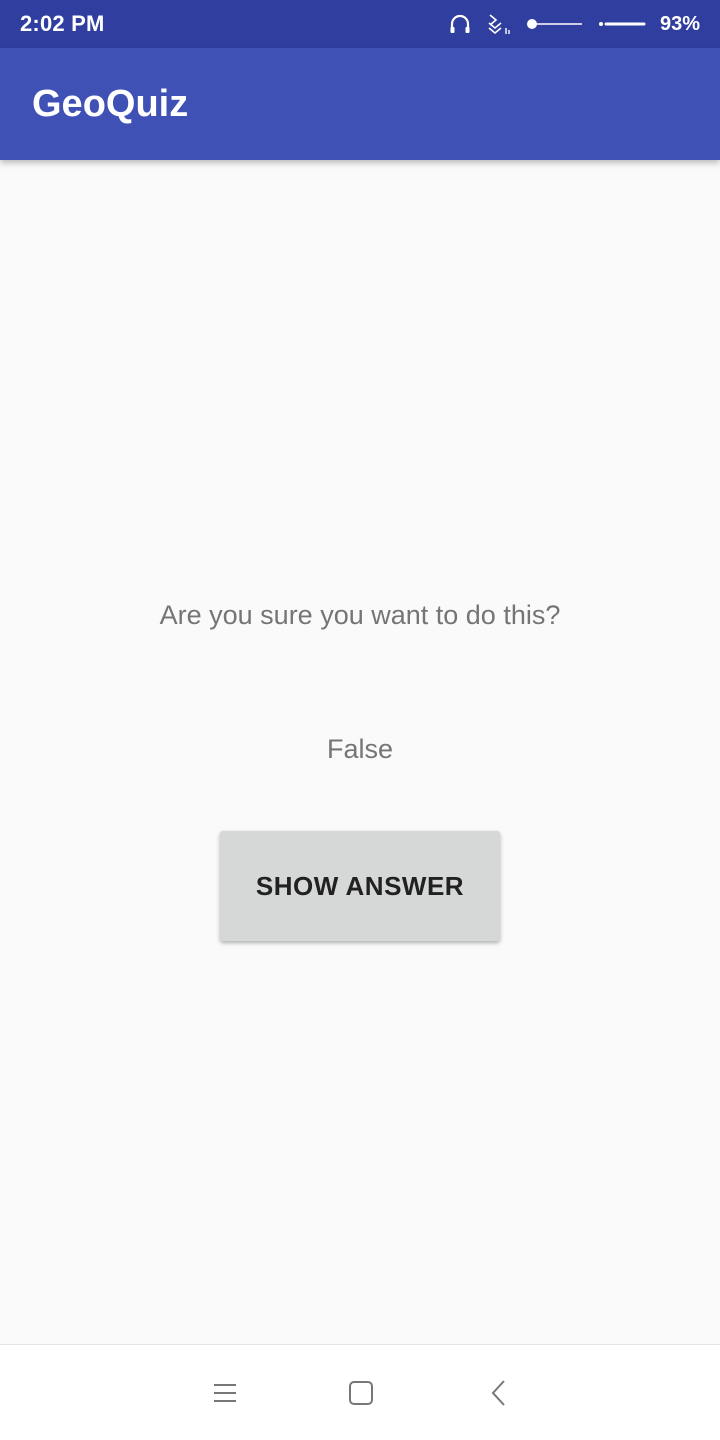 Image resolution: width=720 pixels, height=1440 pixels. What do you see at coordinates (360, 886) in the screenshot?
I see `show-answer-button: SHOW ANSWER` at bounding box center [360, 886].